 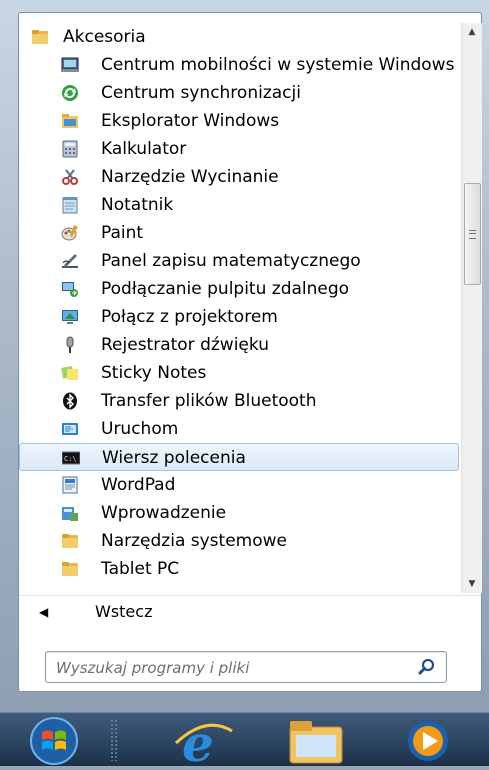 What do you see at coordinates (201, 93) in the screenshot?
I see `item-label: Centrum synchronizacji` at bounding box center [201, 93].